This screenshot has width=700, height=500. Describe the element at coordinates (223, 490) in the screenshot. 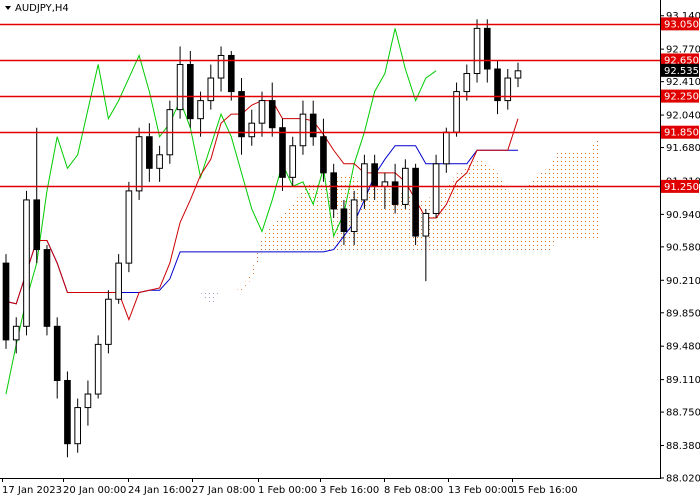

I see `x-tick-label: 27 Jan 08:00` at that location.